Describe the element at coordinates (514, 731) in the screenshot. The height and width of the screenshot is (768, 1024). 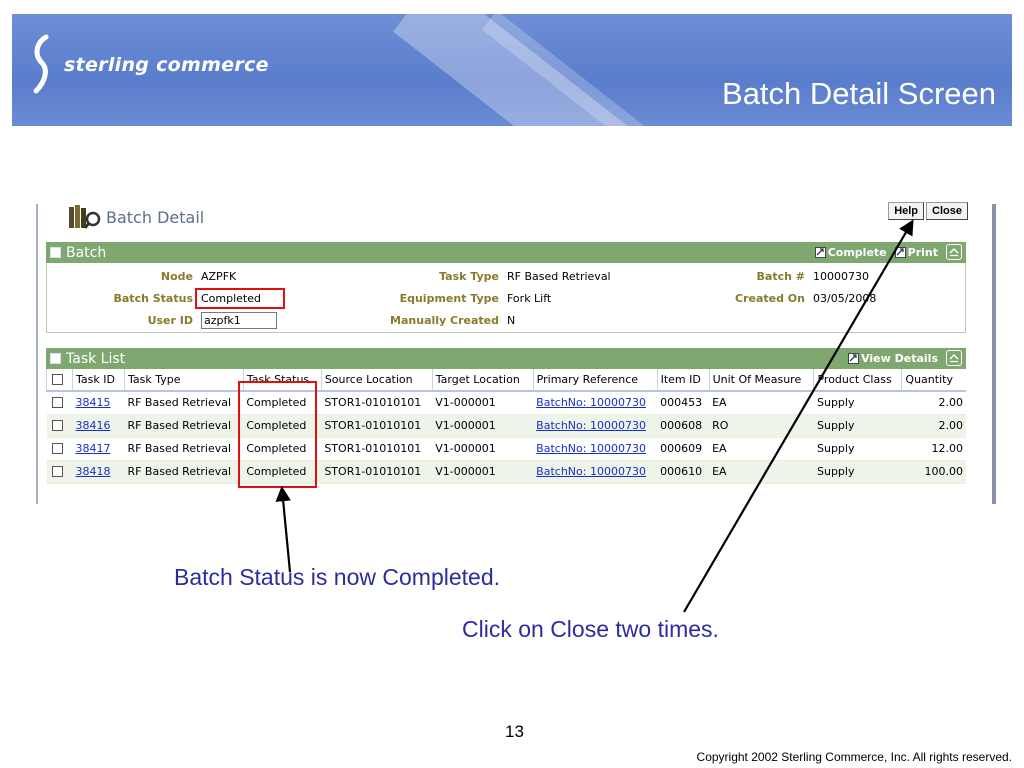
I see `page-number: 13` at that location.